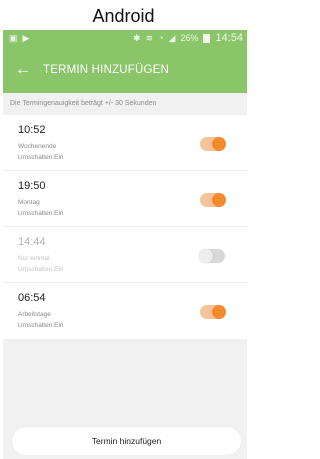 The height and width of the screenshot is (459, 320). What do you see at coordinates (23, 70) in the screenshot?
I see `back-arrow-icon: ←` at bounding box center [23, 70].